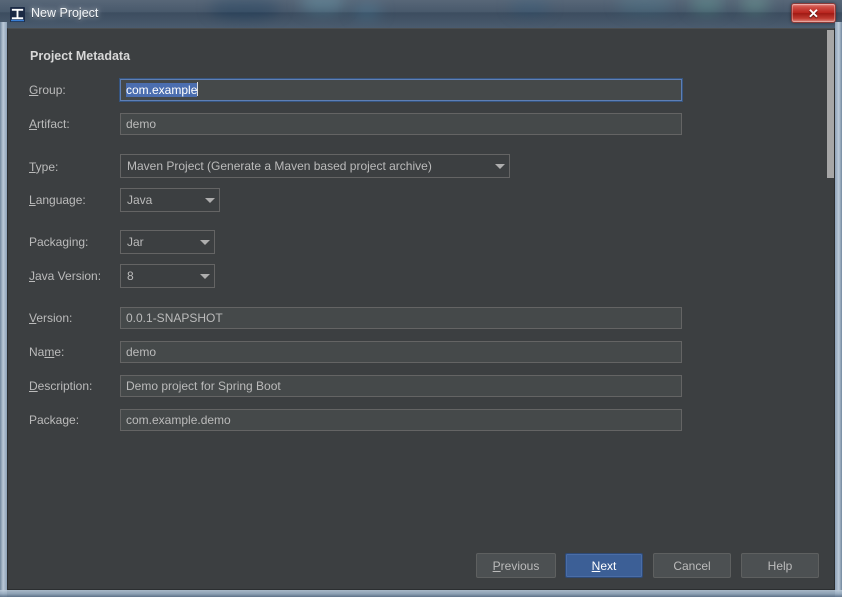  I want to click on titlebar-gloss, so click(421, 14).